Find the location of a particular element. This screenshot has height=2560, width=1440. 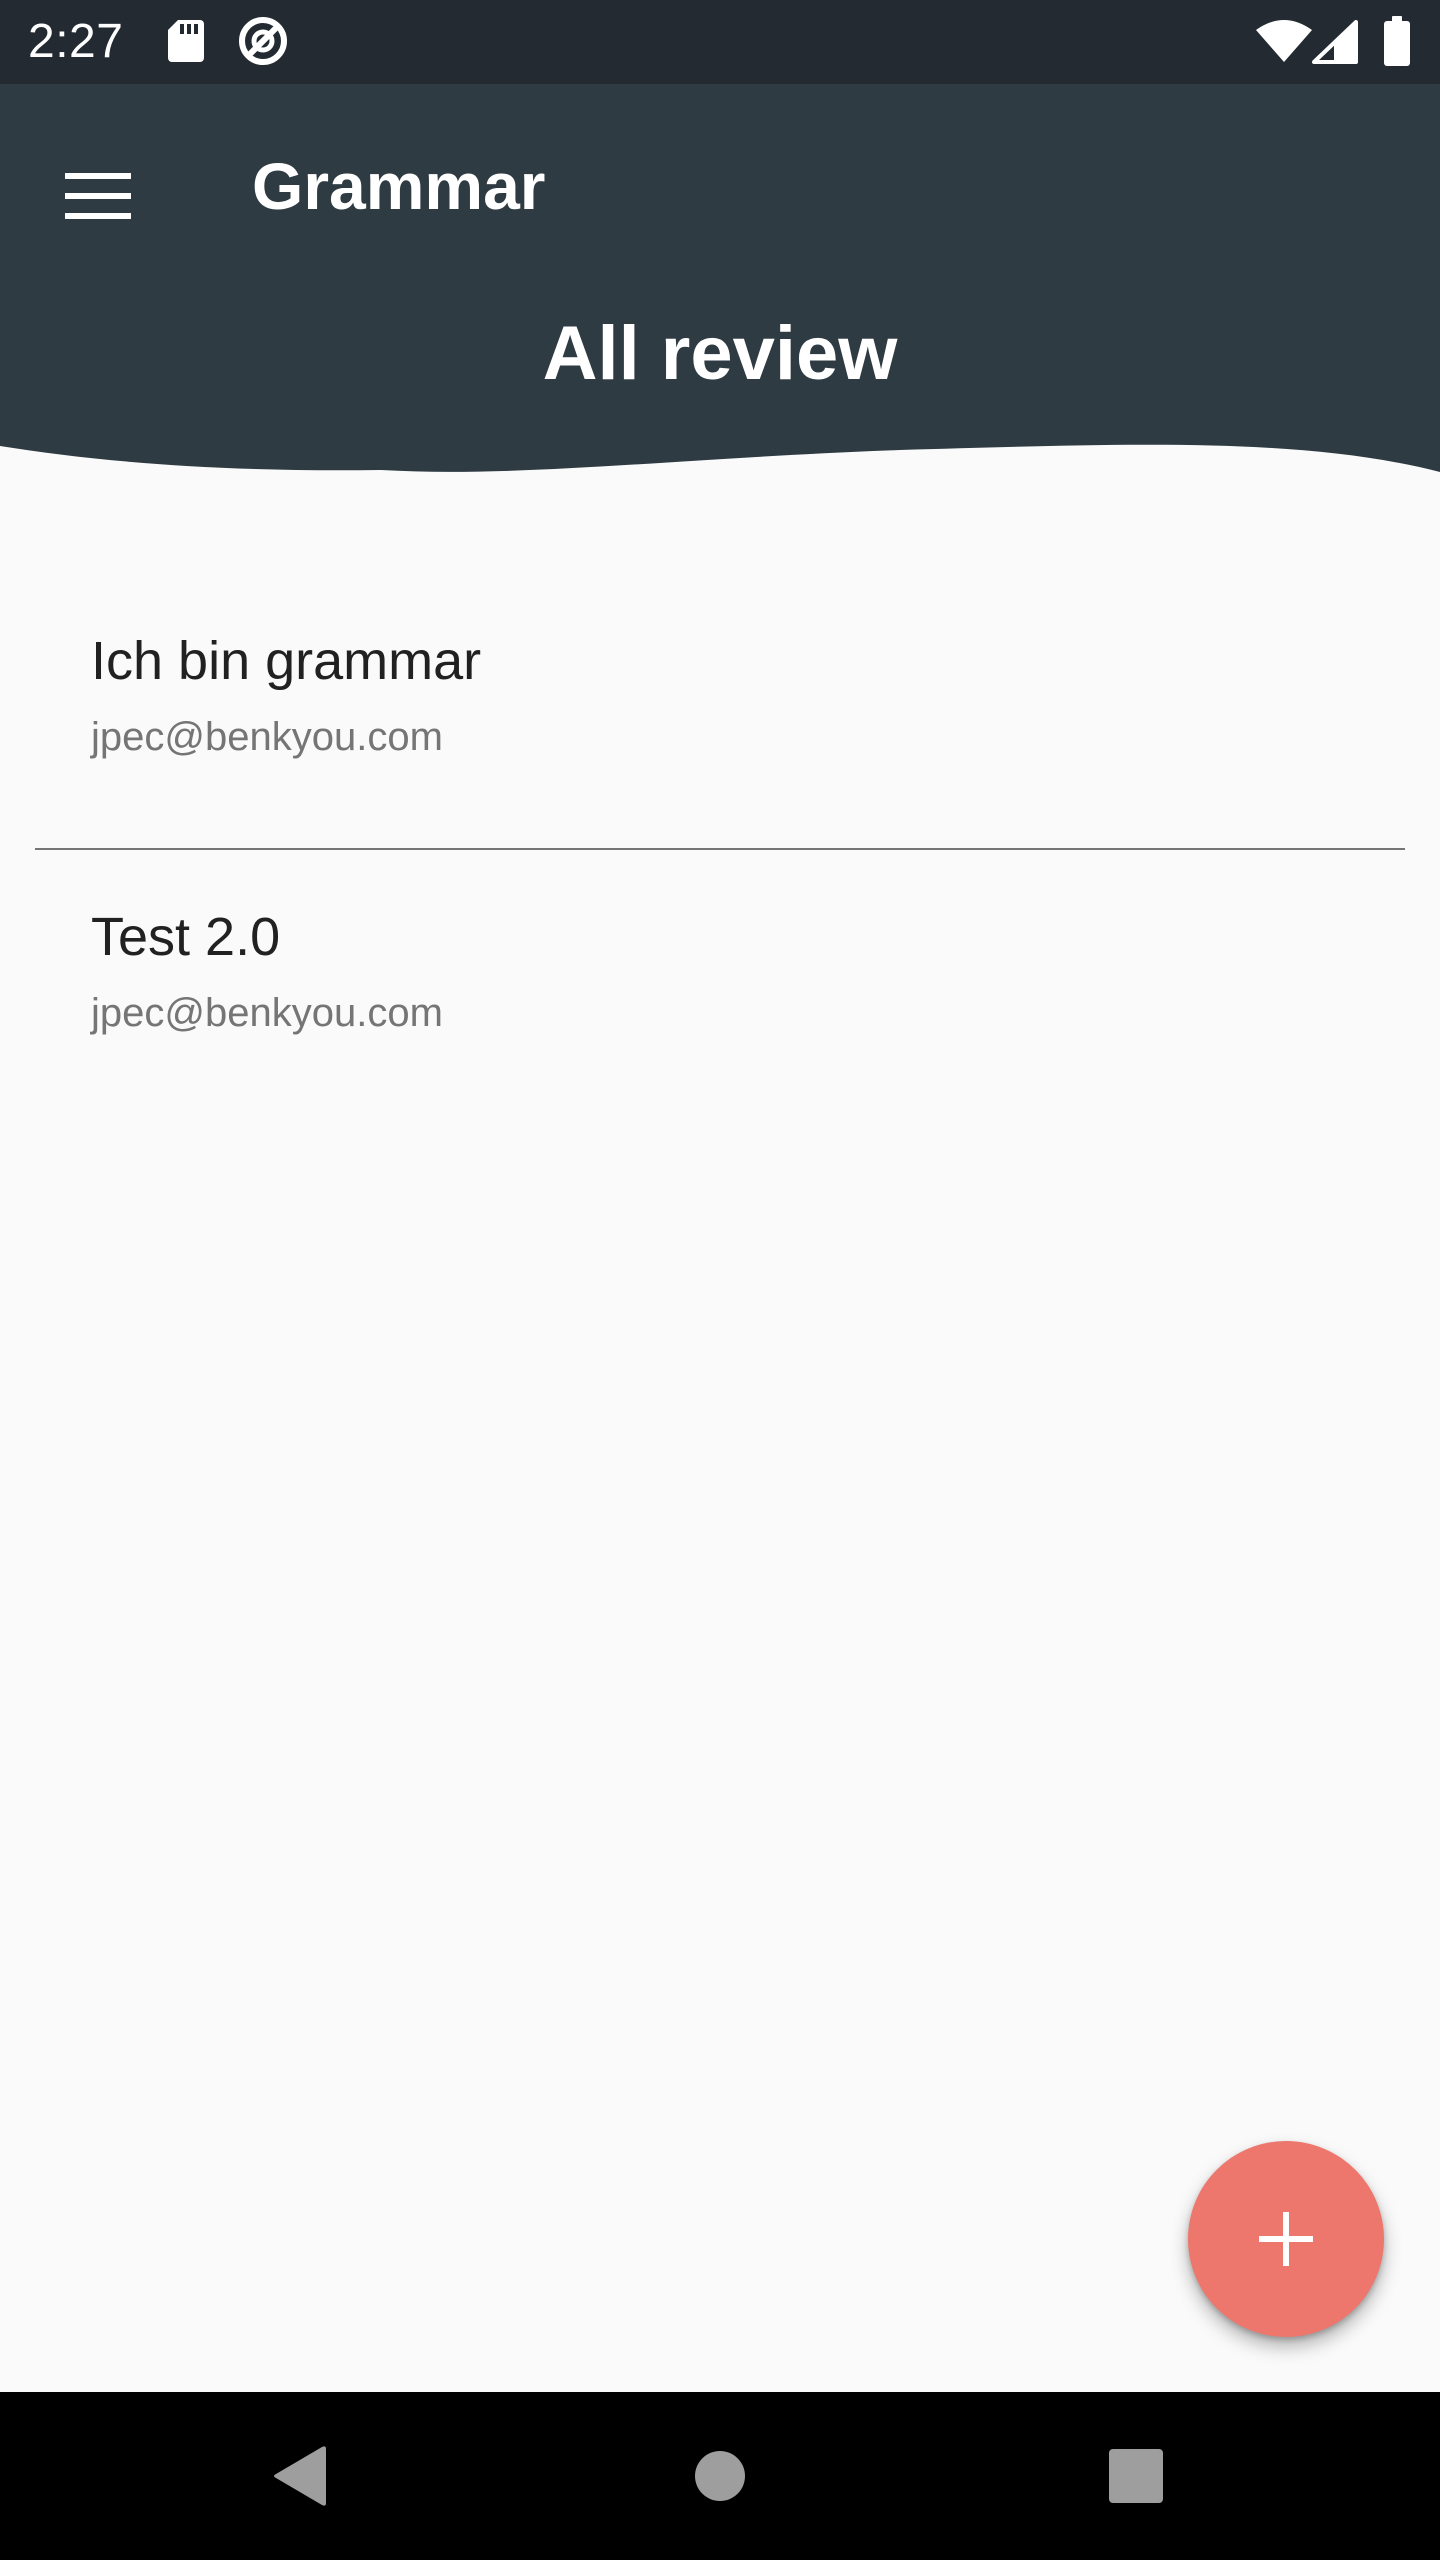

home-button is located at coordinates (720, 2476).